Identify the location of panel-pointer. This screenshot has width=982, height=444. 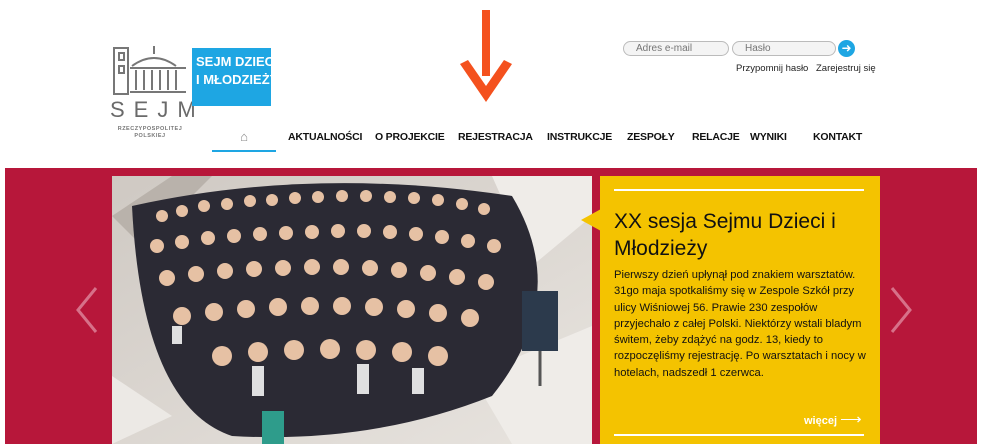
(591, 220).